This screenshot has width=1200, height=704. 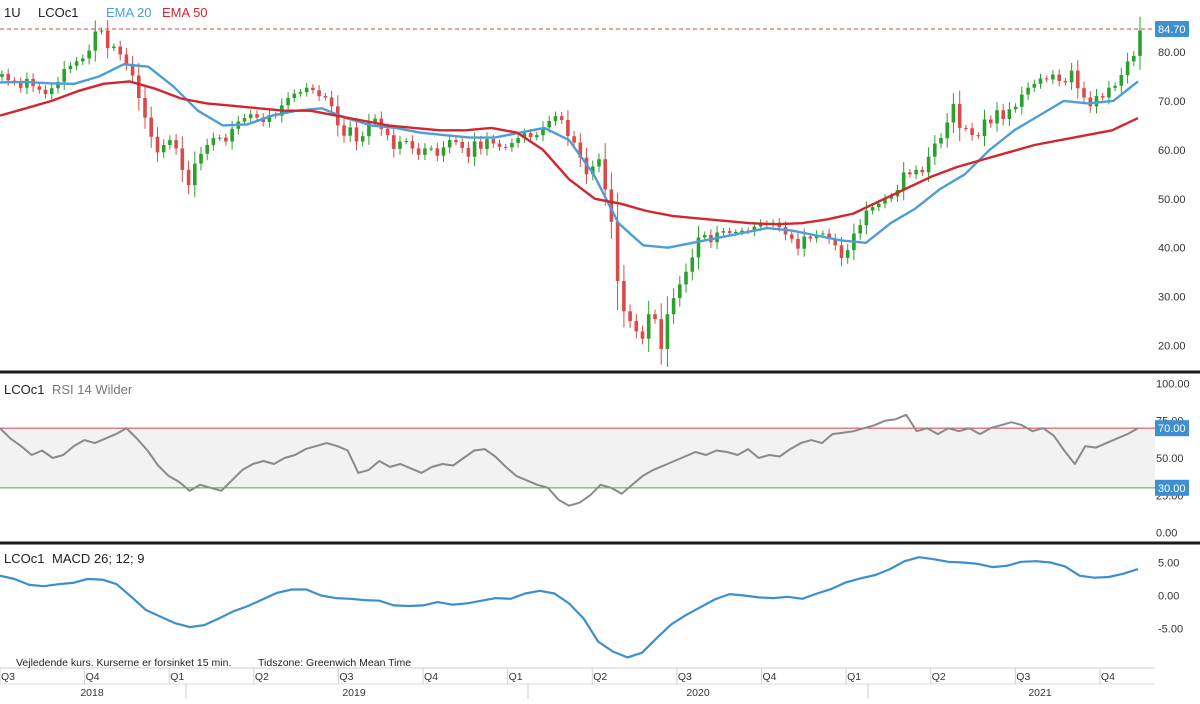 What do you see at coordinates (24, 558) in the screenshot?
I see `macd-symbol-label: LCOc1` at bounding box center [24, 558].